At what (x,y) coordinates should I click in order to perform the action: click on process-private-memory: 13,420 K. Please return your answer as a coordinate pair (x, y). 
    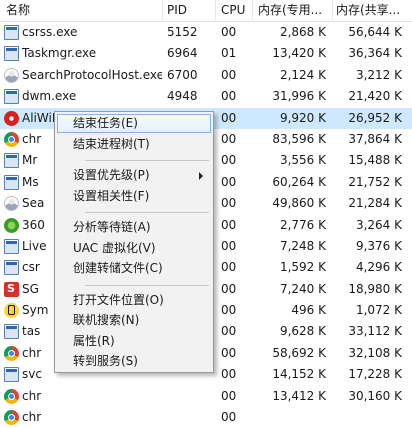
    Looking at the image, I should click on (299, 53).